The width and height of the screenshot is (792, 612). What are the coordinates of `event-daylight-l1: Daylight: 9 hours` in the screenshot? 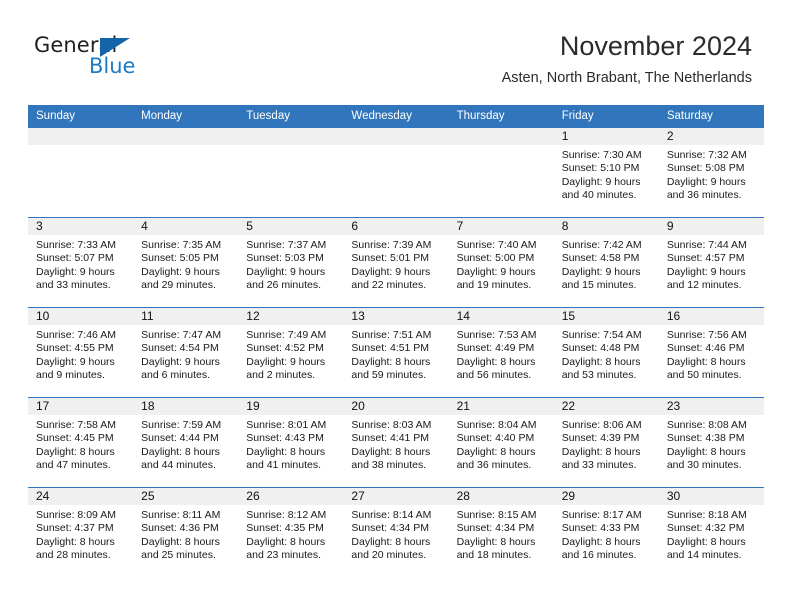 It's located at (75, 361).